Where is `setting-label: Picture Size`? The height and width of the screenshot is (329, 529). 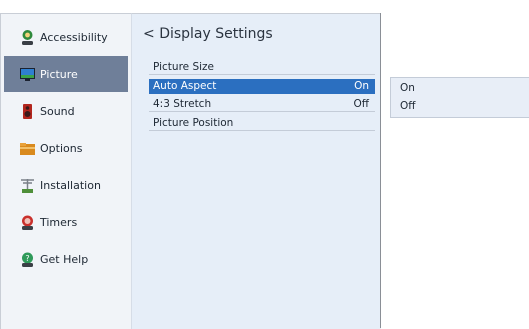 setting-label: Picture Size is located at coordinates (184, 67).